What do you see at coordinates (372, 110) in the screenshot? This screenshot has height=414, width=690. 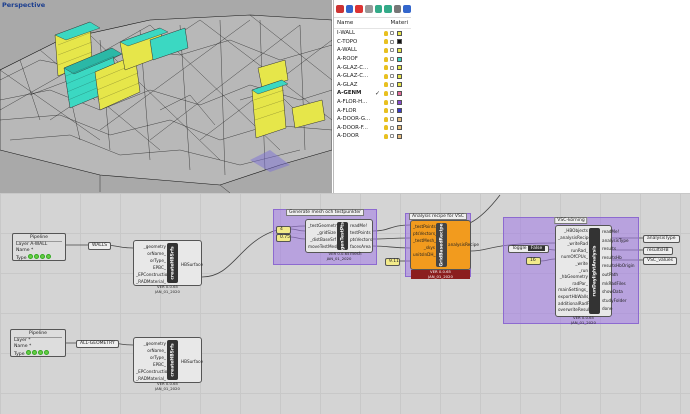 I see `layer-row: A-FLOR` at bounding box center [372, 110].